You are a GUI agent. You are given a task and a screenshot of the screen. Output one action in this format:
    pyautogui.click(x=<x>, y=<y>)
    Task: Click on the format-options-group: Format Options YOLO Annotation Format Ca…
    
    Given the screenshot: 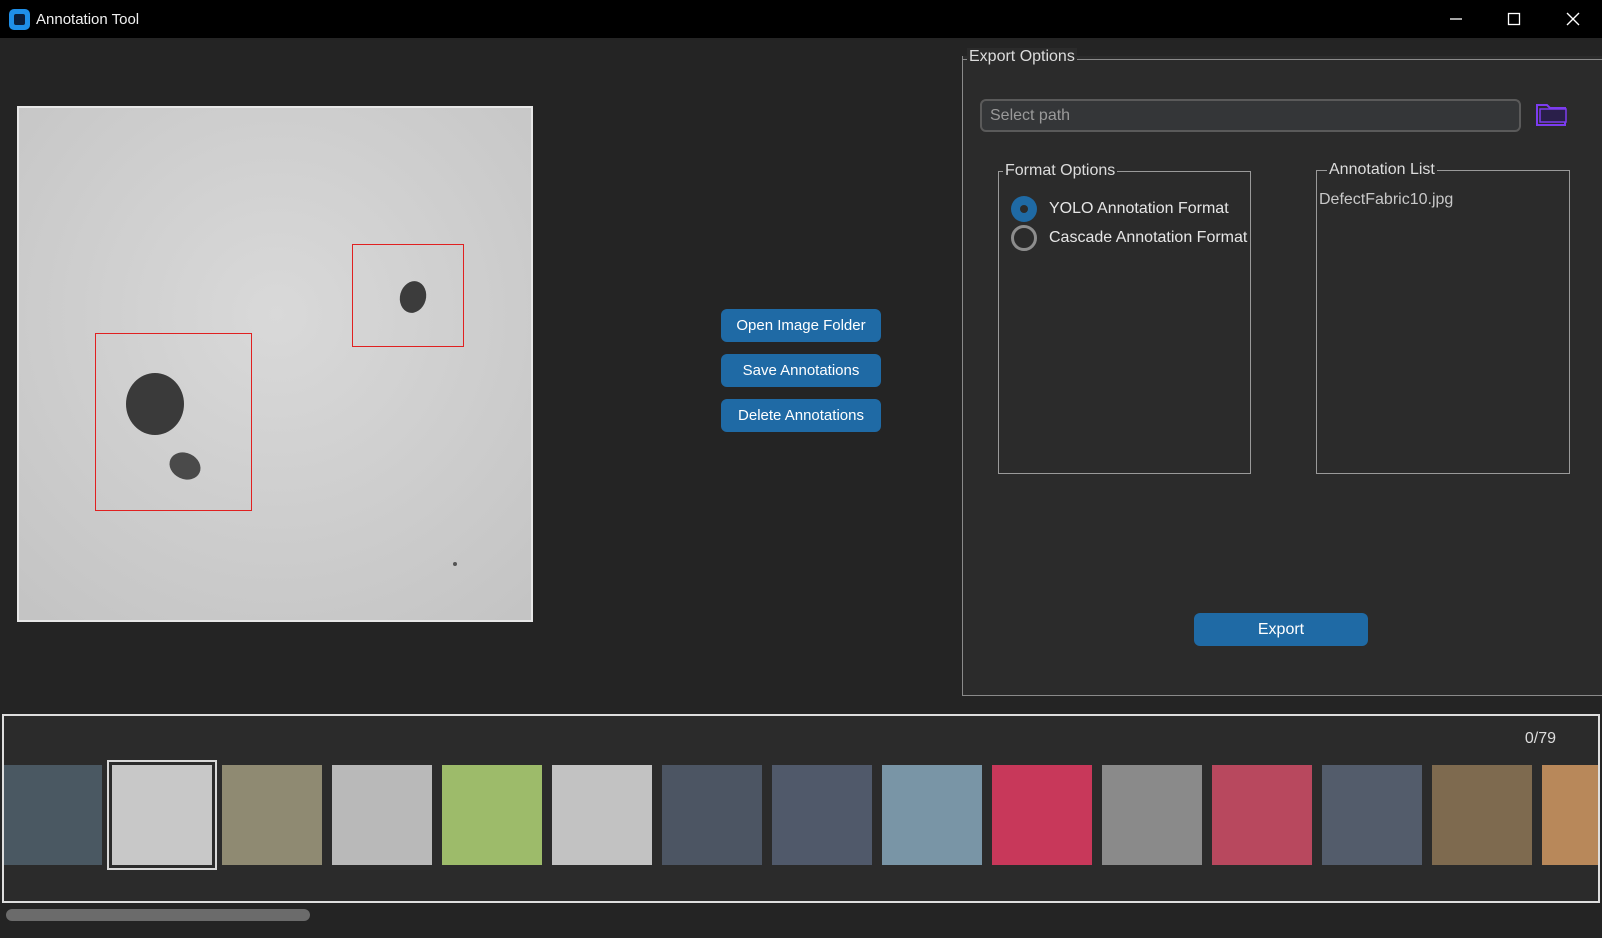 What is the action you would take?
    pyautogui.click(x=1124, y=318)
    